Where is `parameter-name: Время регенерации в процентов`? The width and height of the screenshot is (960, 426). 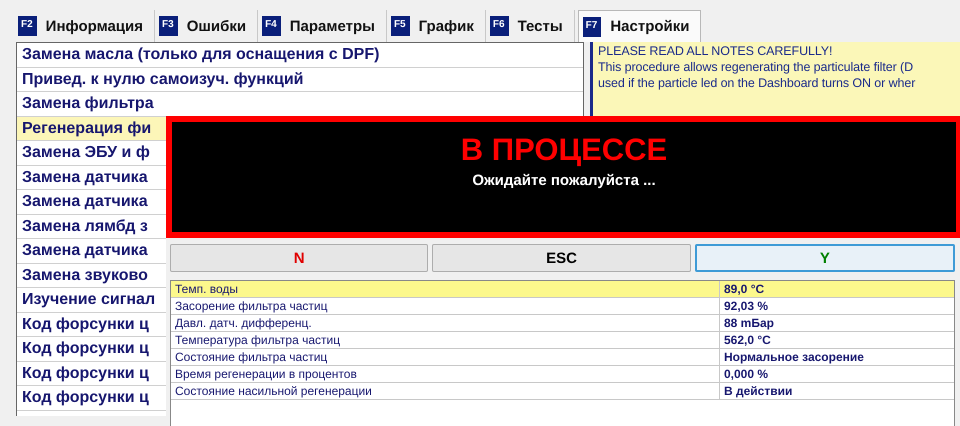 parameter-name: Время регенерации в процентов is located at coordinates (445, 374).